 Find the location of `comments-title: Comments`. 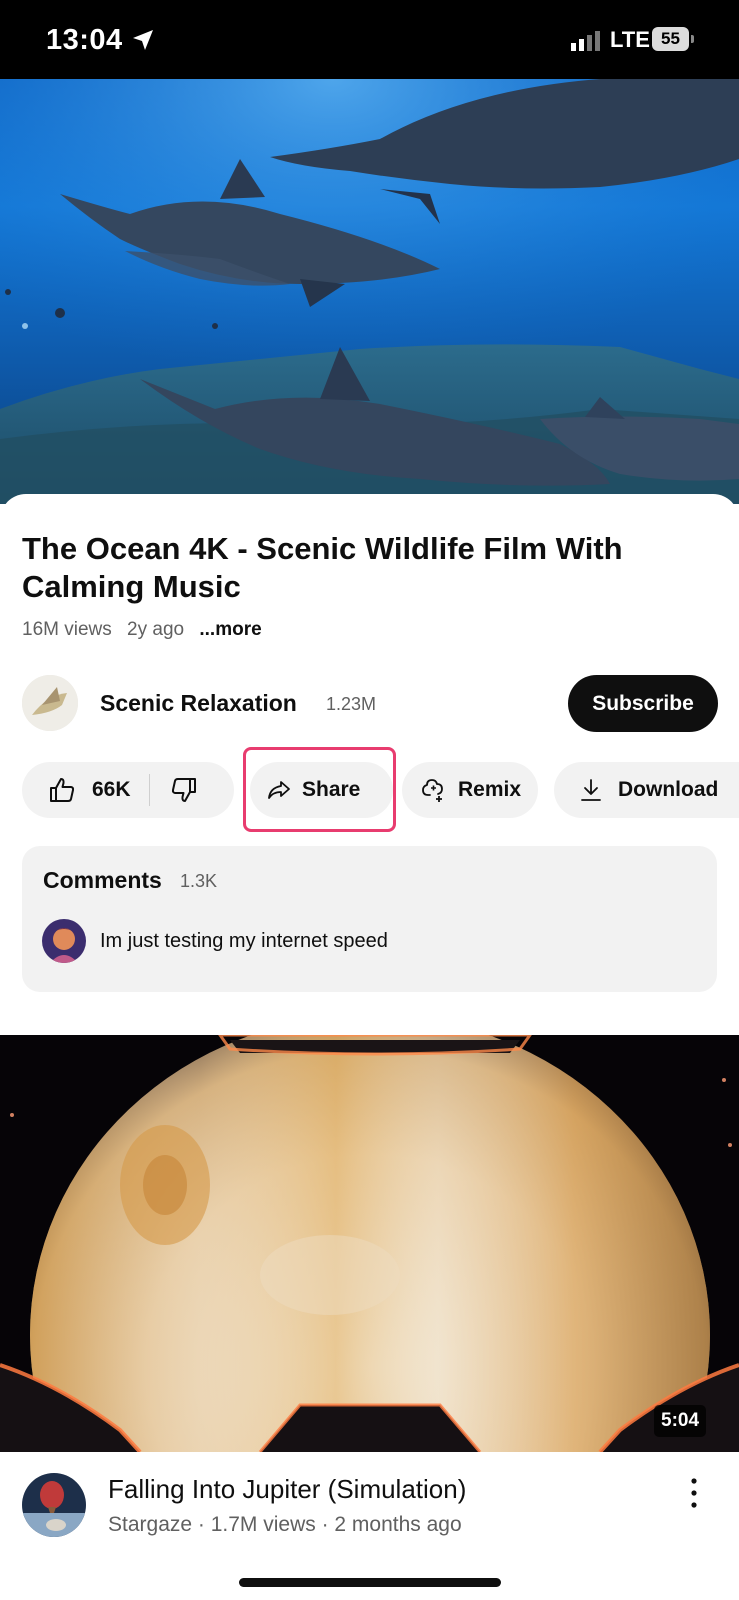

comments-title: Comments is located at coordinates (102, 880).